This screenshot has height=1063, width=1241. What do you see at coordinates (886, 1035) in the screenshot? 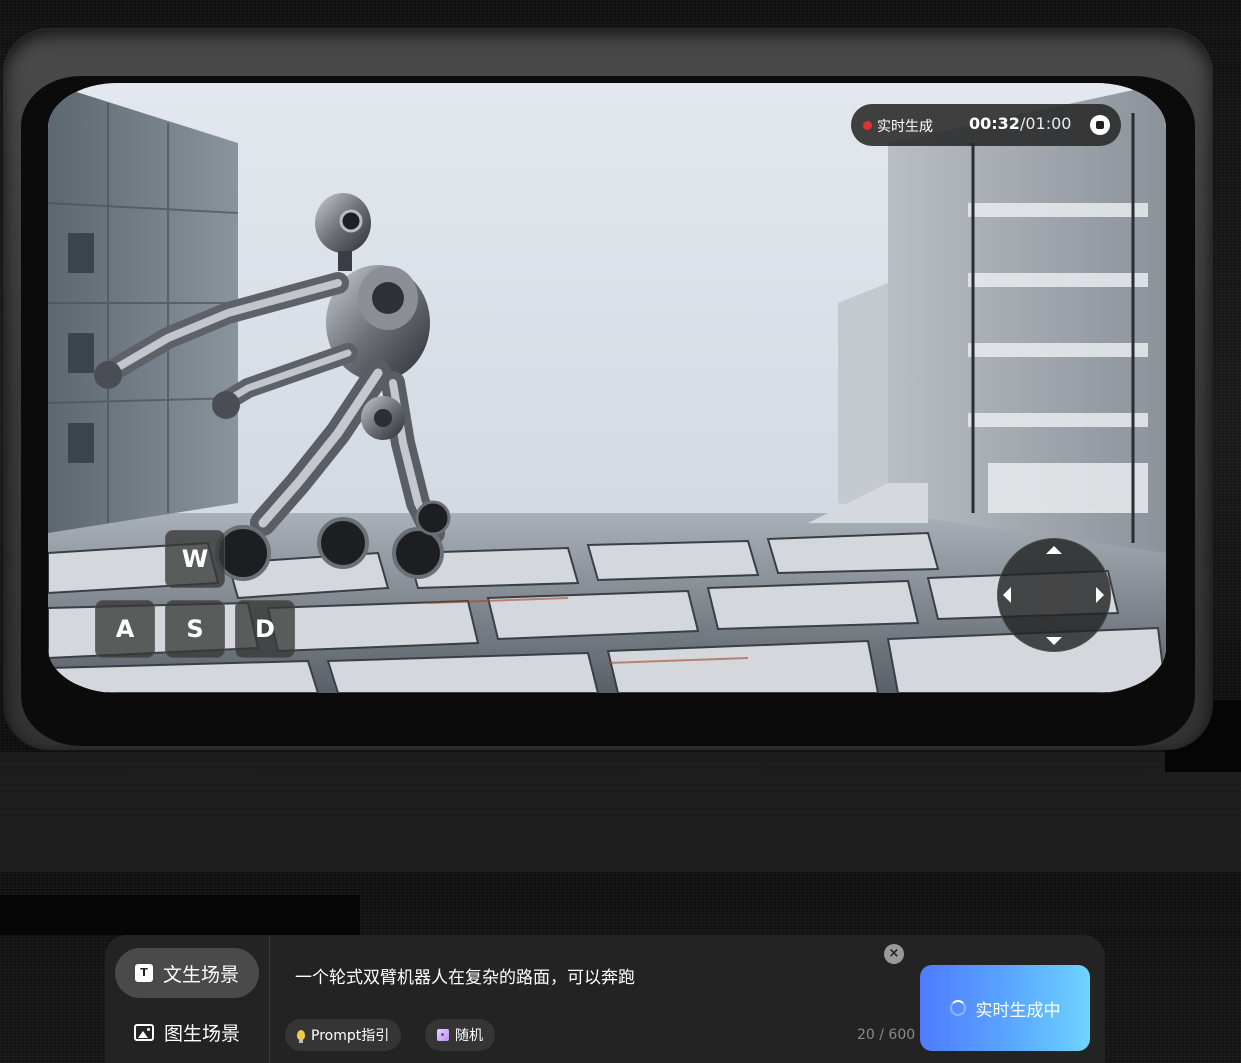
I see `character-counter: 20 / 600` at bounding box center [886, 1035].